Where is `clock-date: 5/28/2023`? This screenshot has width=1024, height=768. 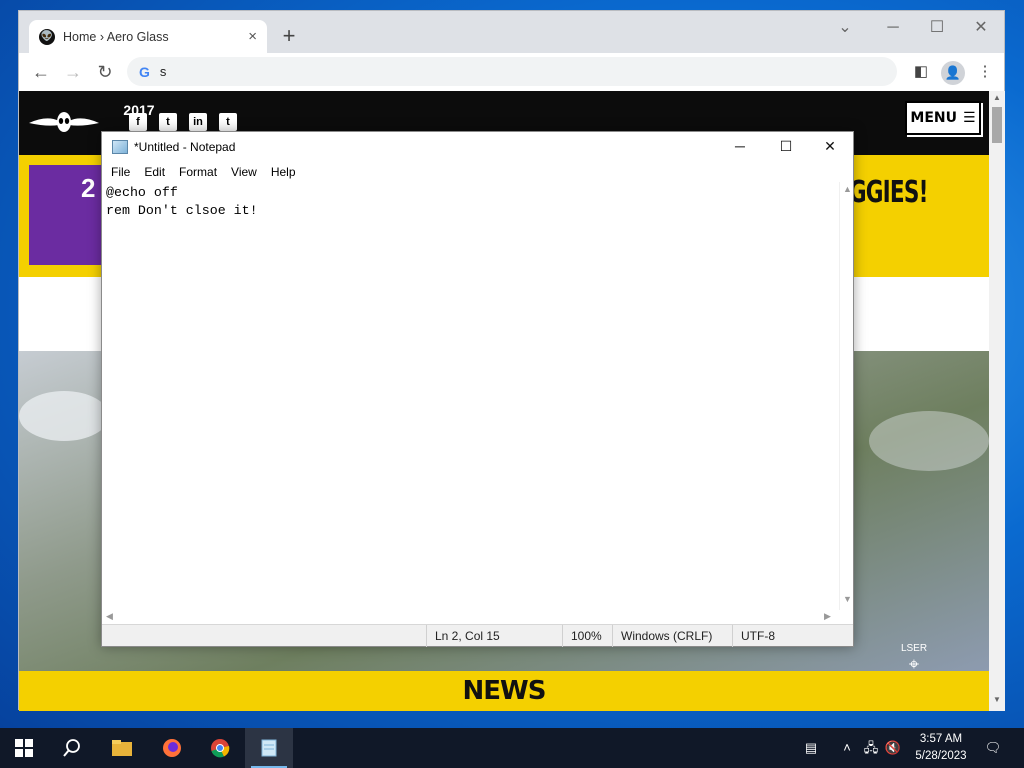
clock-date: 5/28/2023 is located at coordinates (941, 756).